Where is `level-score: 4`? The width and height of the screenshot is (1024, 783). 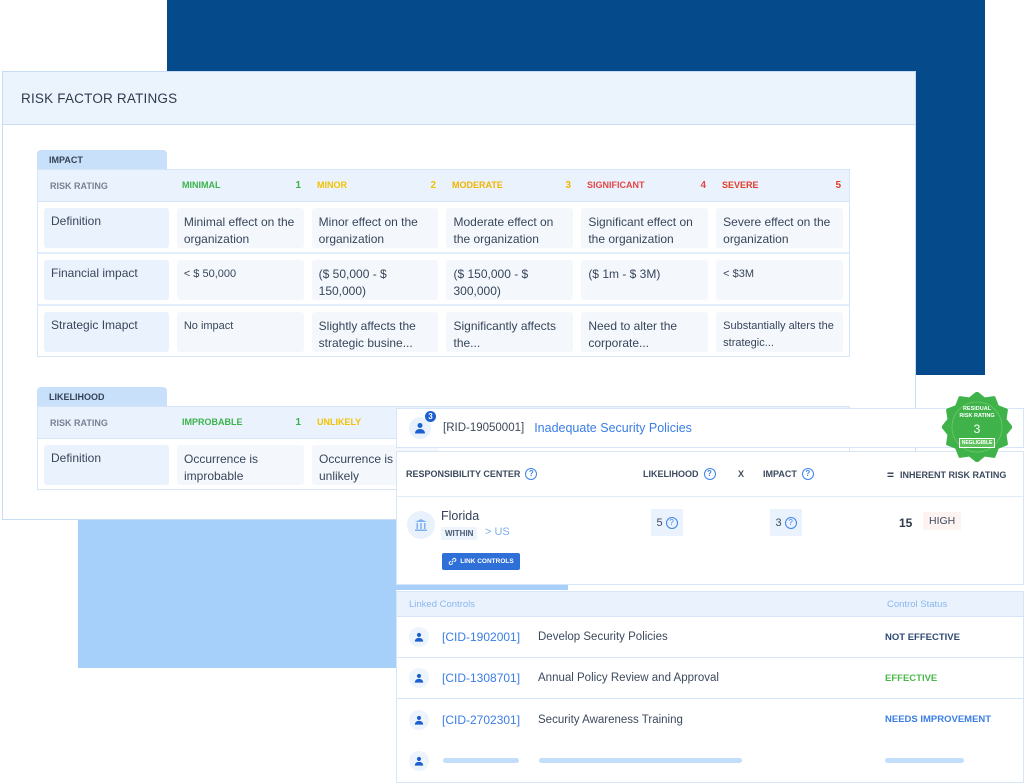
level-score: 4 is located at coordinates (703, 185).